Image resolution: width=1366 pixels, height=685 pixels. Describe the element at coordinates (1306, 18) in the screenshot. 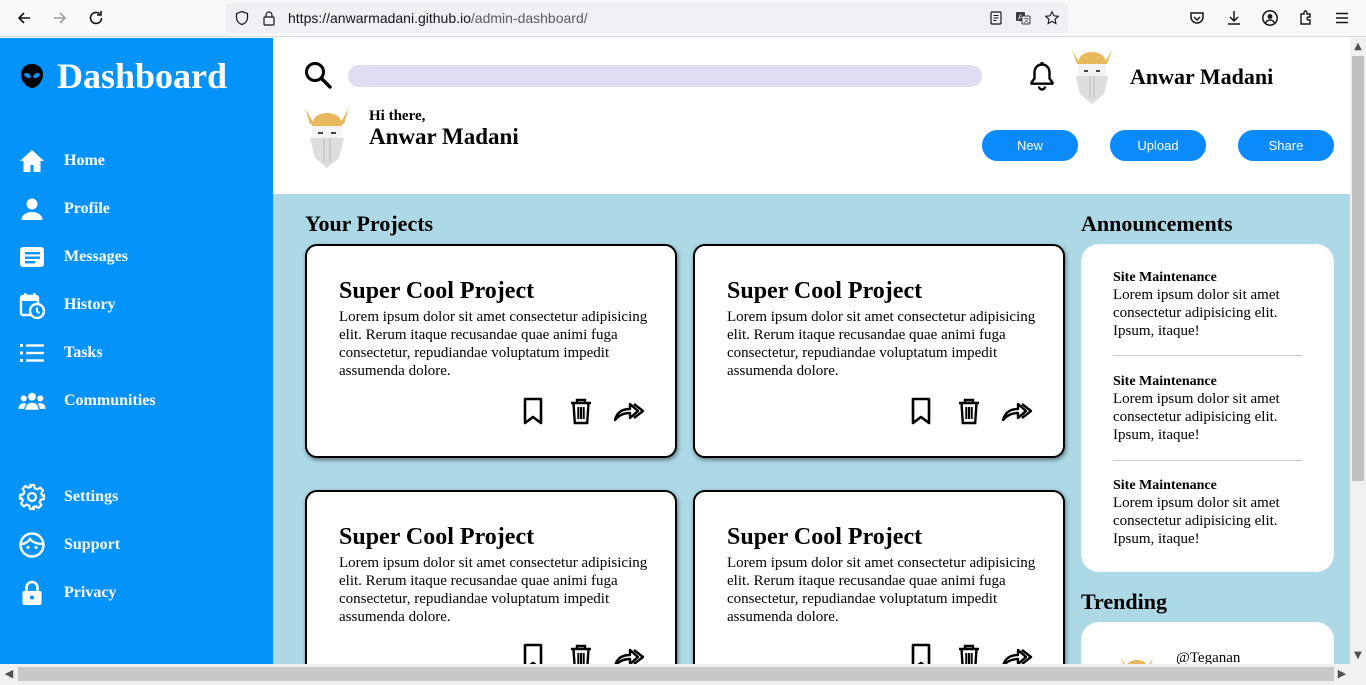

I see `extensions-icon` at that location.